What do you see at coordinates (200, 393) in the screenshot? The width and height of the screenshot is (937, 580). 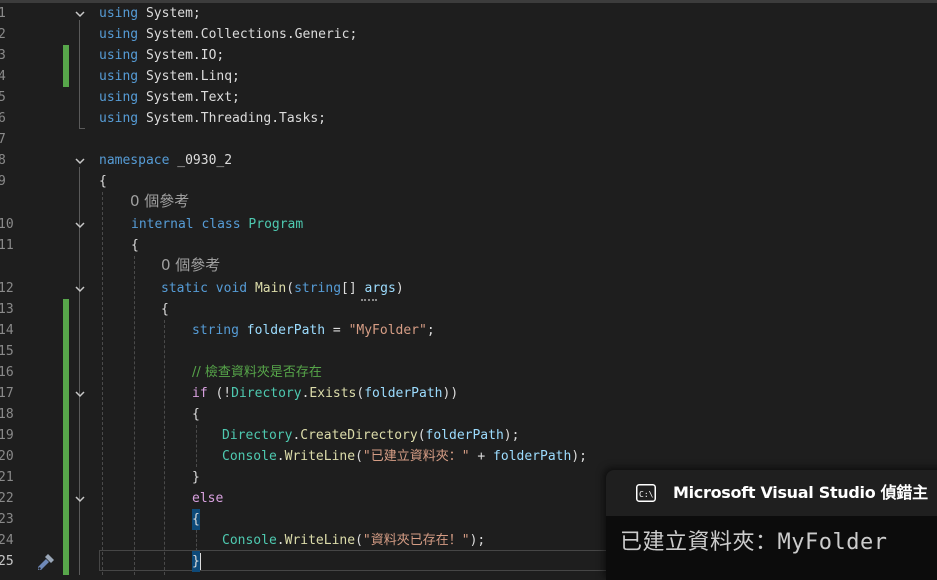 I see `code-token: if` at bounding box center [200, 393].